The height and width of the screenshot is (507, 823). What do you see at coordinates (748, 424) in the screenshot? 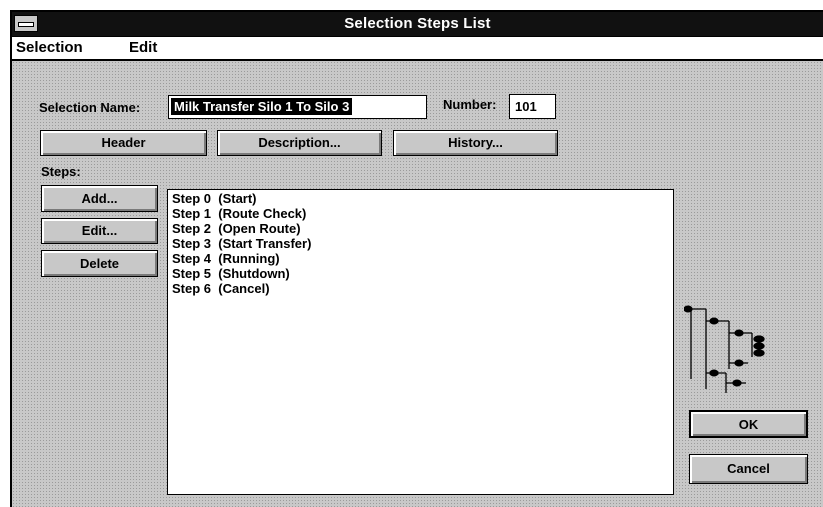
I see `ok-button: OK` at bounding box center [748, 424].